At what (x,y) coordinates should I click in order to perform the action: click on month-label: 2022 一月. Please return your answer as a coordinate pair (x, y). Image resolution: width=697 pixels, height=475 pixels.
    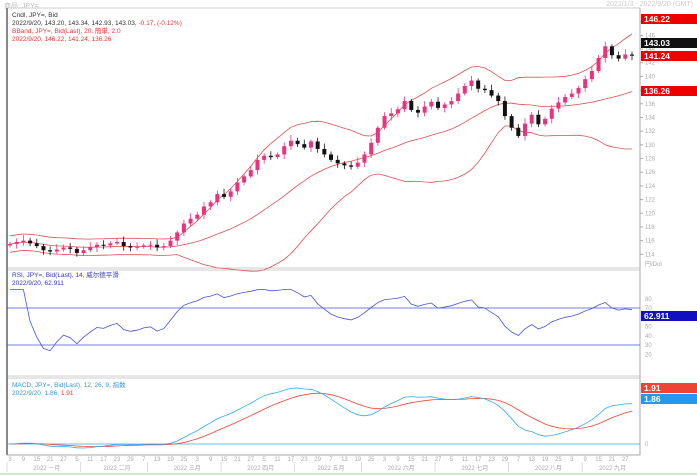
    Looking at the image, I should click on (46, 468).